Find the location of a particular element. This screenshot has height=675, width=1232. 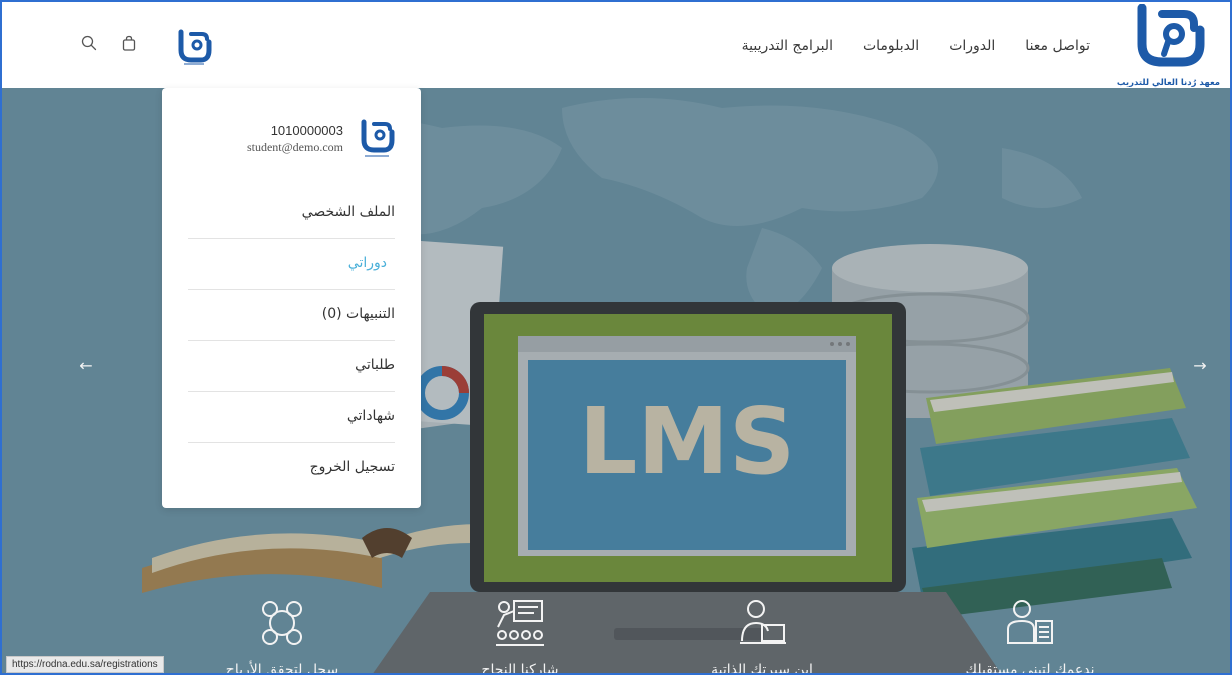

nav-courses: الدورات is located at coordinates (972, 46).